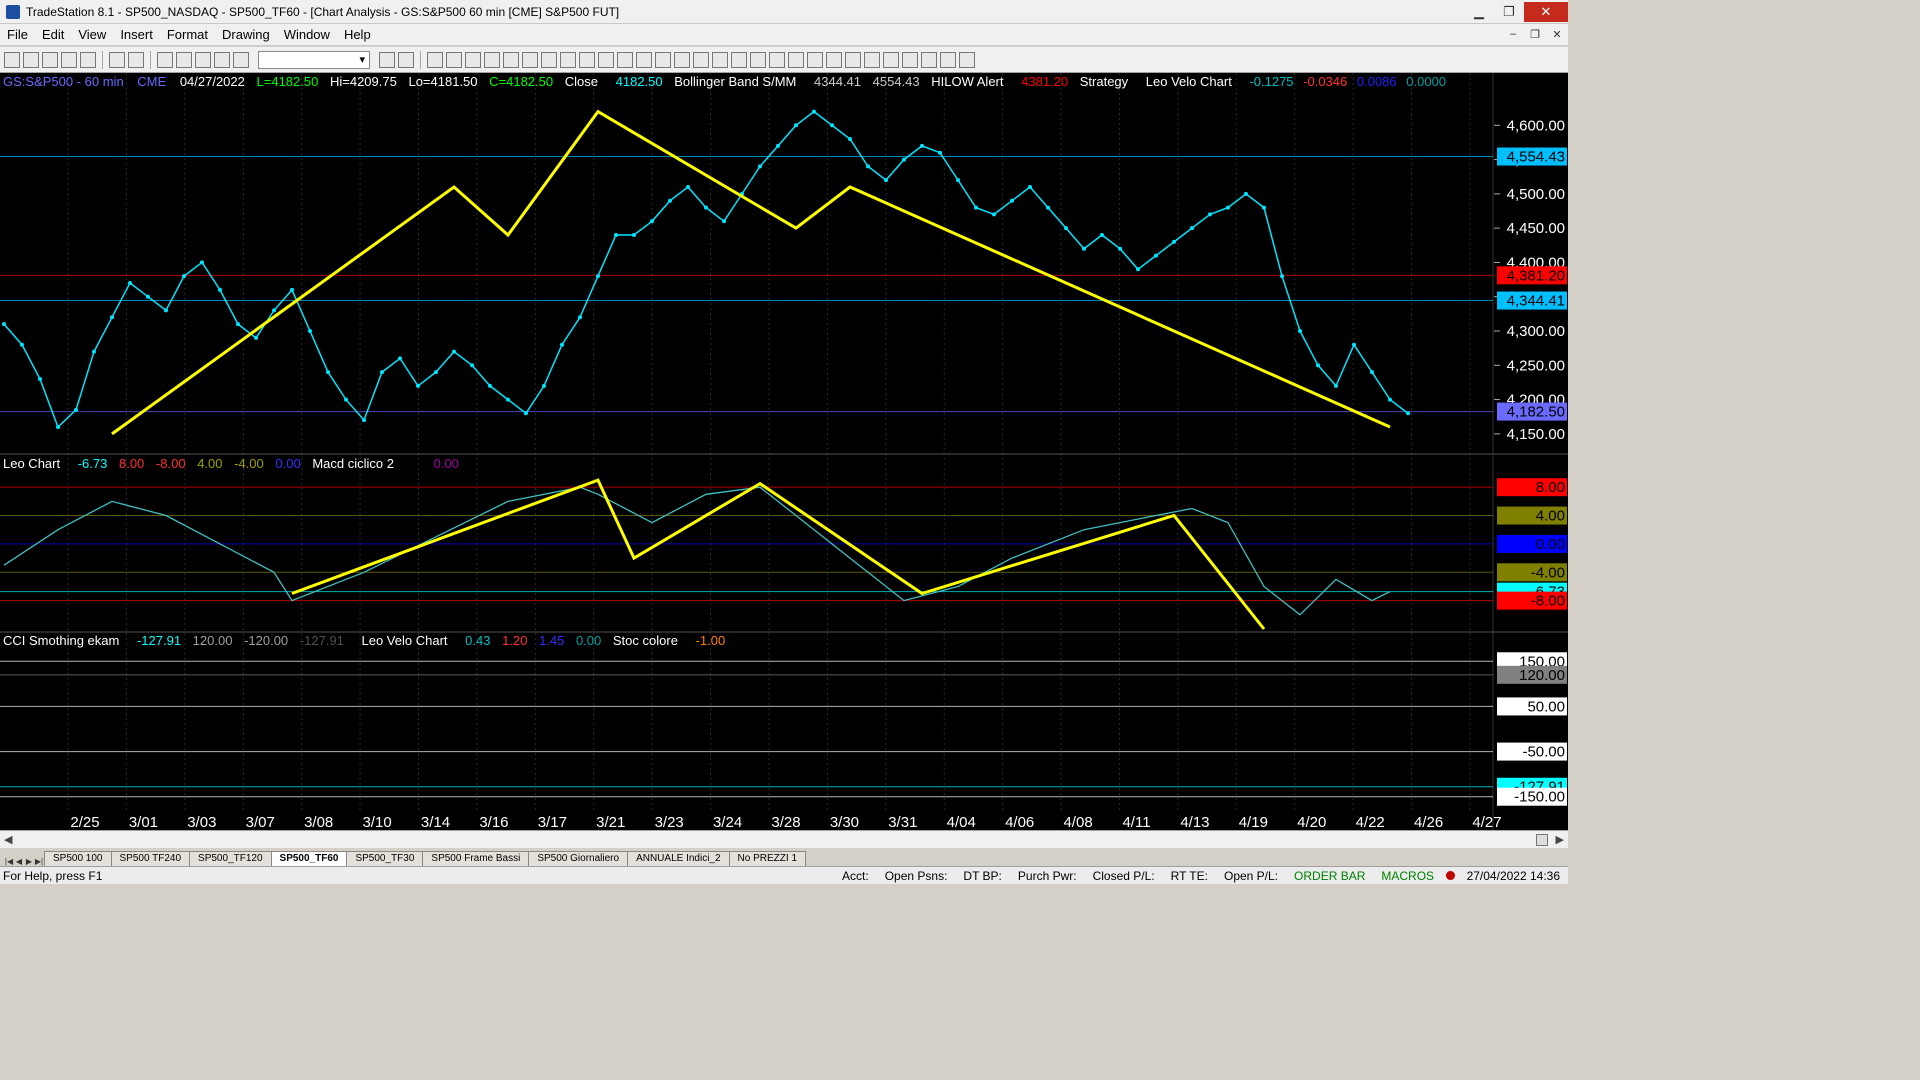 The width and height of the screenshot is (1920, 1080). I want to click on channel-icon, so click(853, 59).